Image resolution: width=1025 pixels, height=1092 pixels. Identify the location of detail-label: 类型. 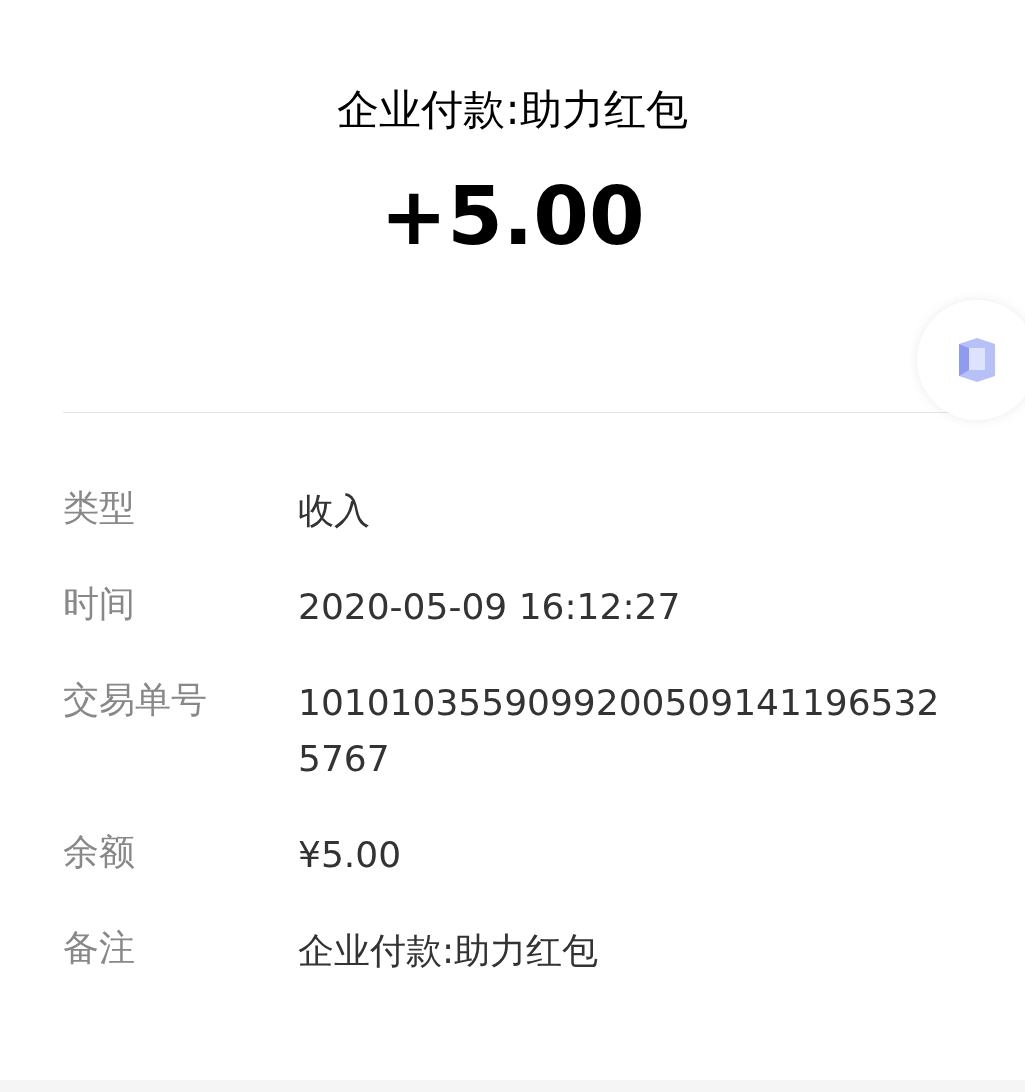
(99, 508).